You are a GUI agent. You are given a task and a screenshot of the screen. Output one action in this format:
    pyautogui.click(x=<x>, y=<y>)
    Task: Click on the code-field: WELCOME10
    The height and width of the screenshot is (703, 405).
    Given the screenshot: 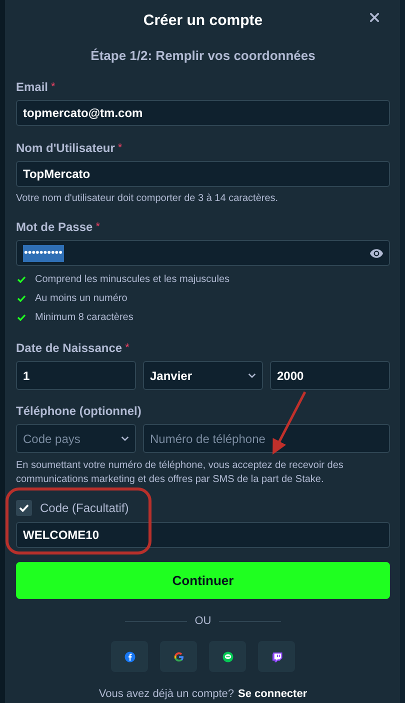 What is the action you would take?
    pyautogui.click(x=203, y=535)
    